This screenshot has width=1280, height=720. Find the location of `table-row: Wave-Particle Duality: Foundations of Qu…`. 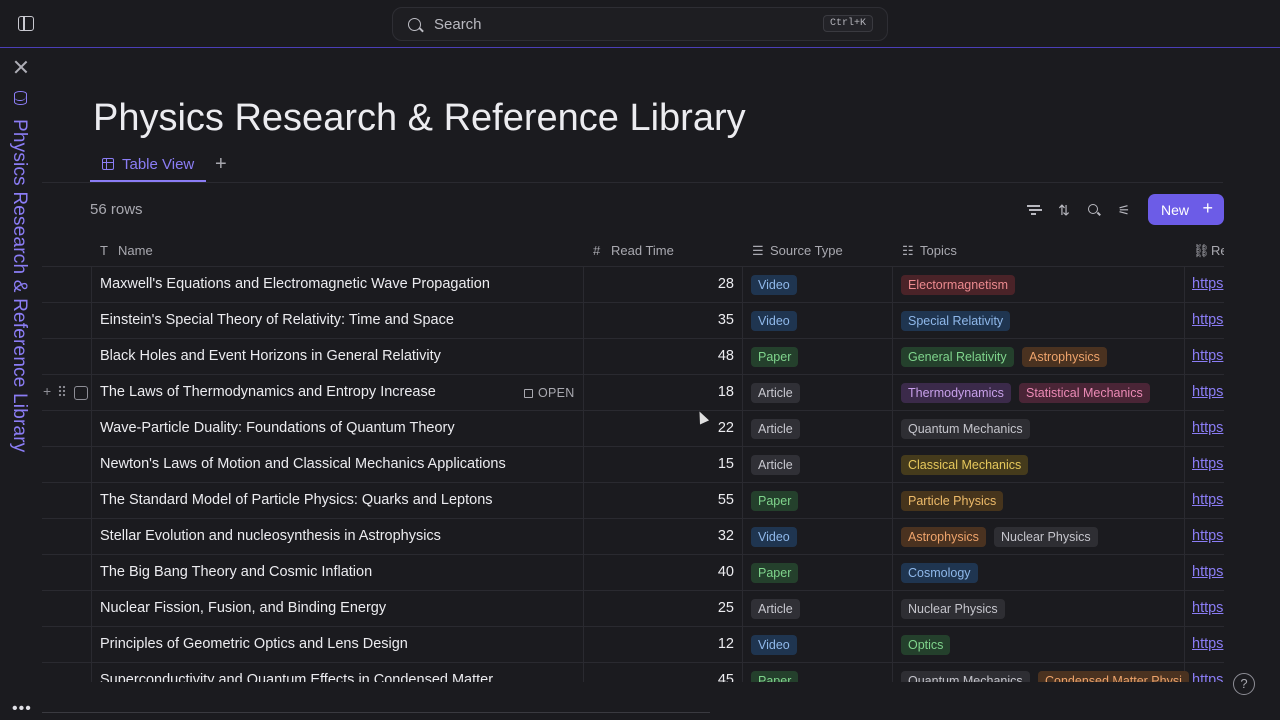

table-row: Wave-Particle Duality: Foundations of Qu… is located at coordinates (633, 429).